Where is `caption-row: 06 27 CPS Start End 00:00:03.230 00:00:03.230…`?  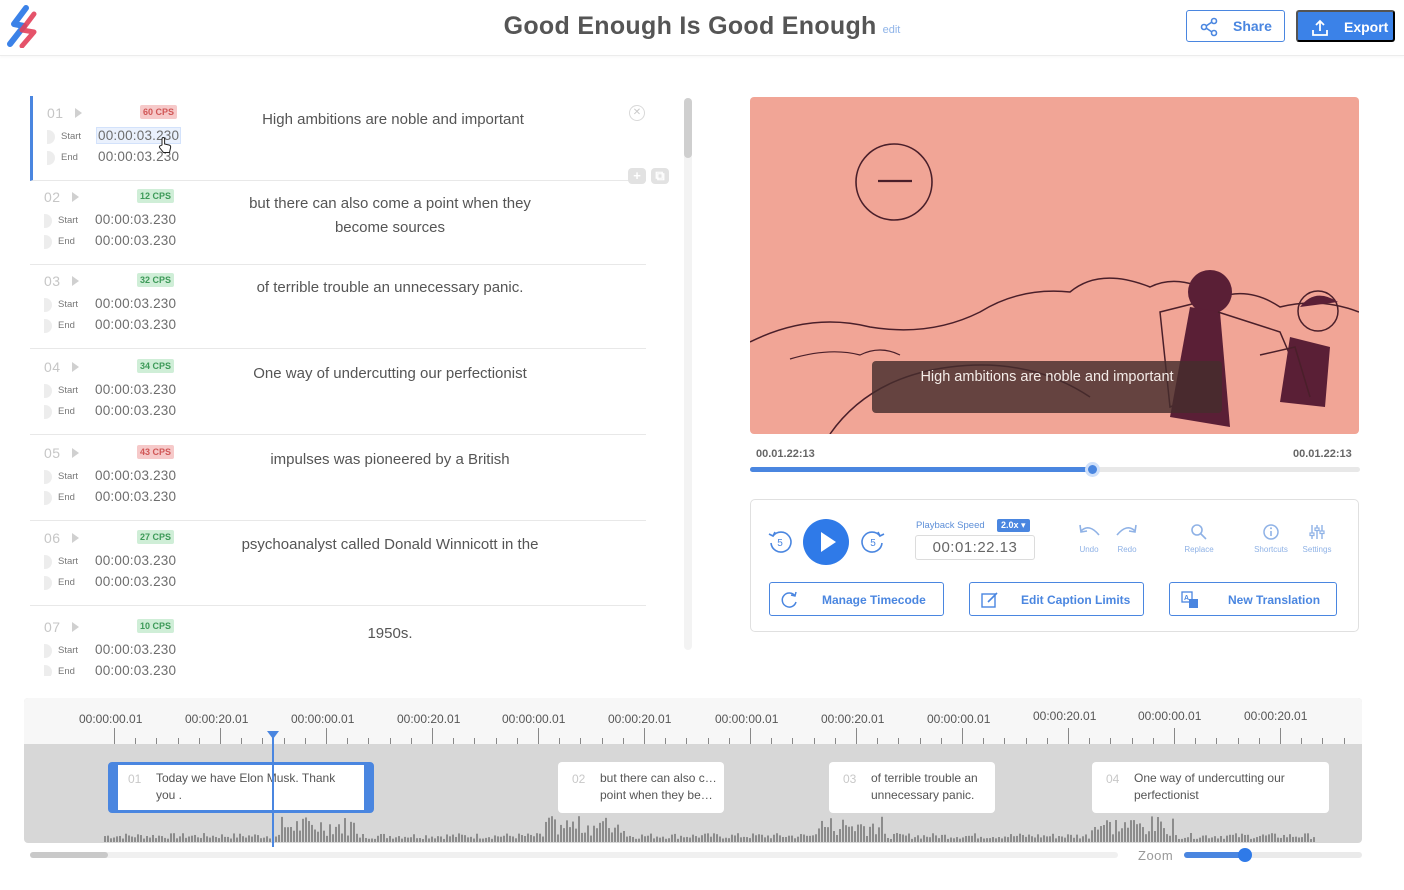 caption-row: 06 27 CPS Start End 00:00:03.230 00:00:03.230… is located at coordinates (338, 563).